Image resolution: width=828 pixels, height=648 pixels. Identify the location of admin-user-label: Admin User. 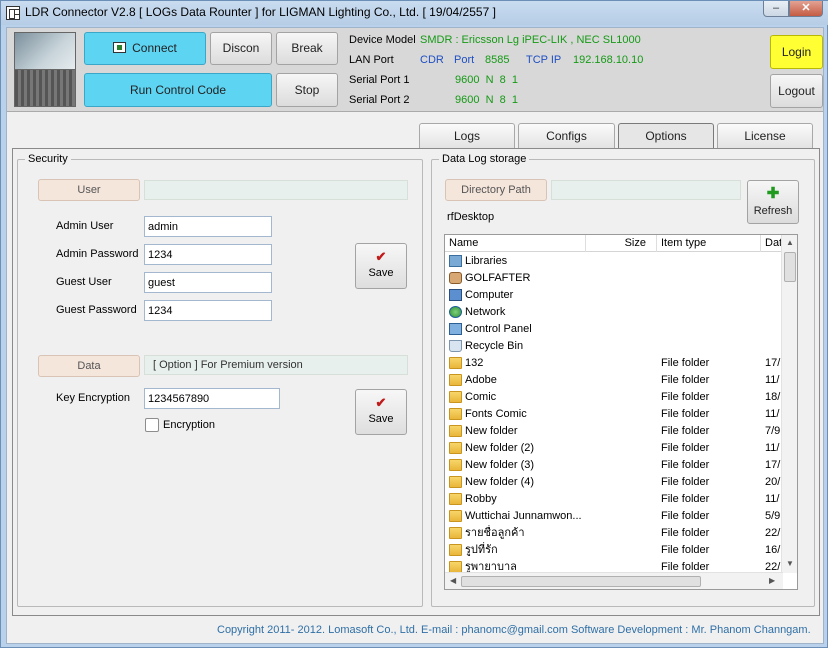
(85, 226).